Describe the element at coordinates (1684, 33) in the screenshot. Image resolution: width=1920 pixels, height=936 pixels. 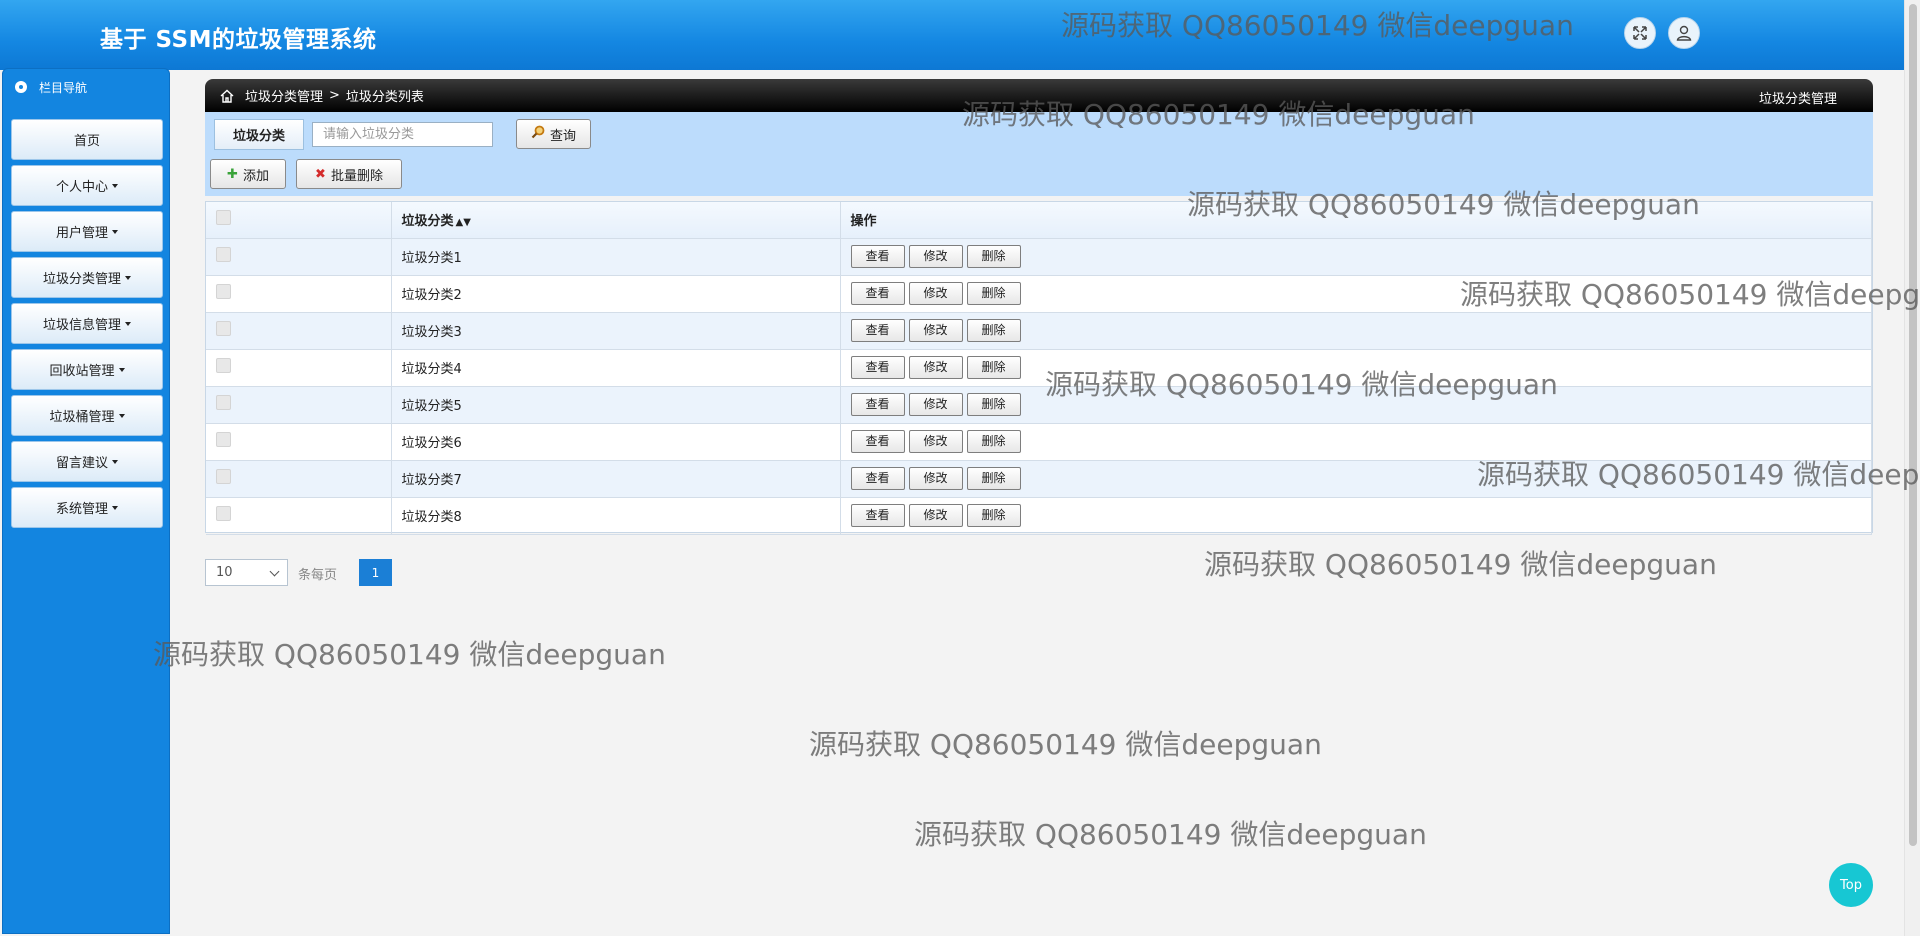
I see `user-icon` at that location.